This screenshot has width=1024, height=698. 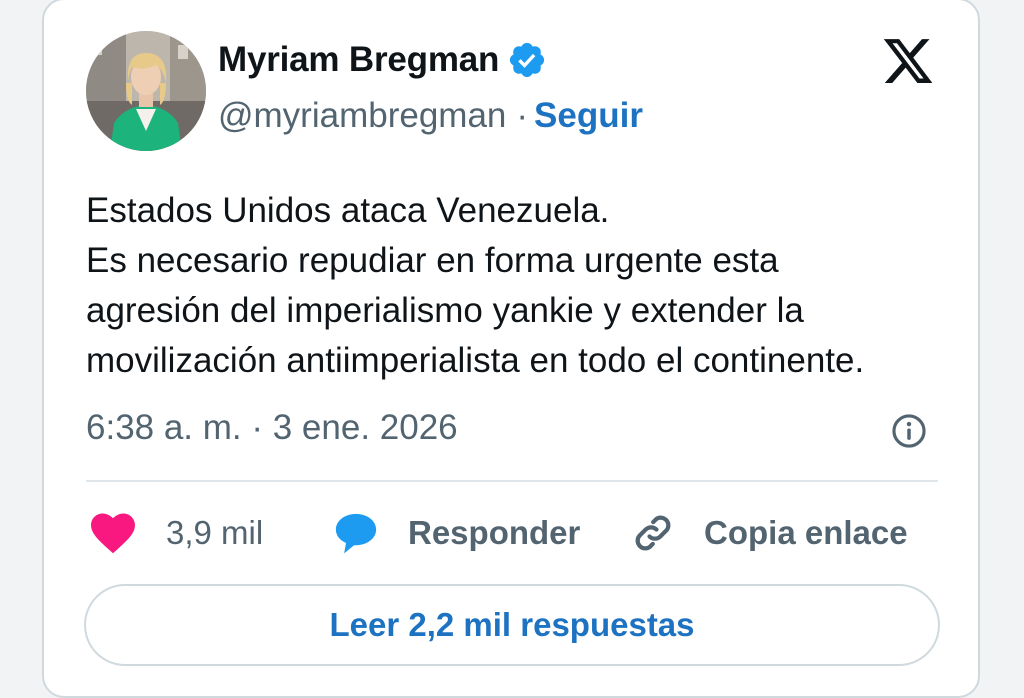 What do you see at coordinates (512, 481) in the screenshot?
I see `divider` at bounding box center [512, 481].